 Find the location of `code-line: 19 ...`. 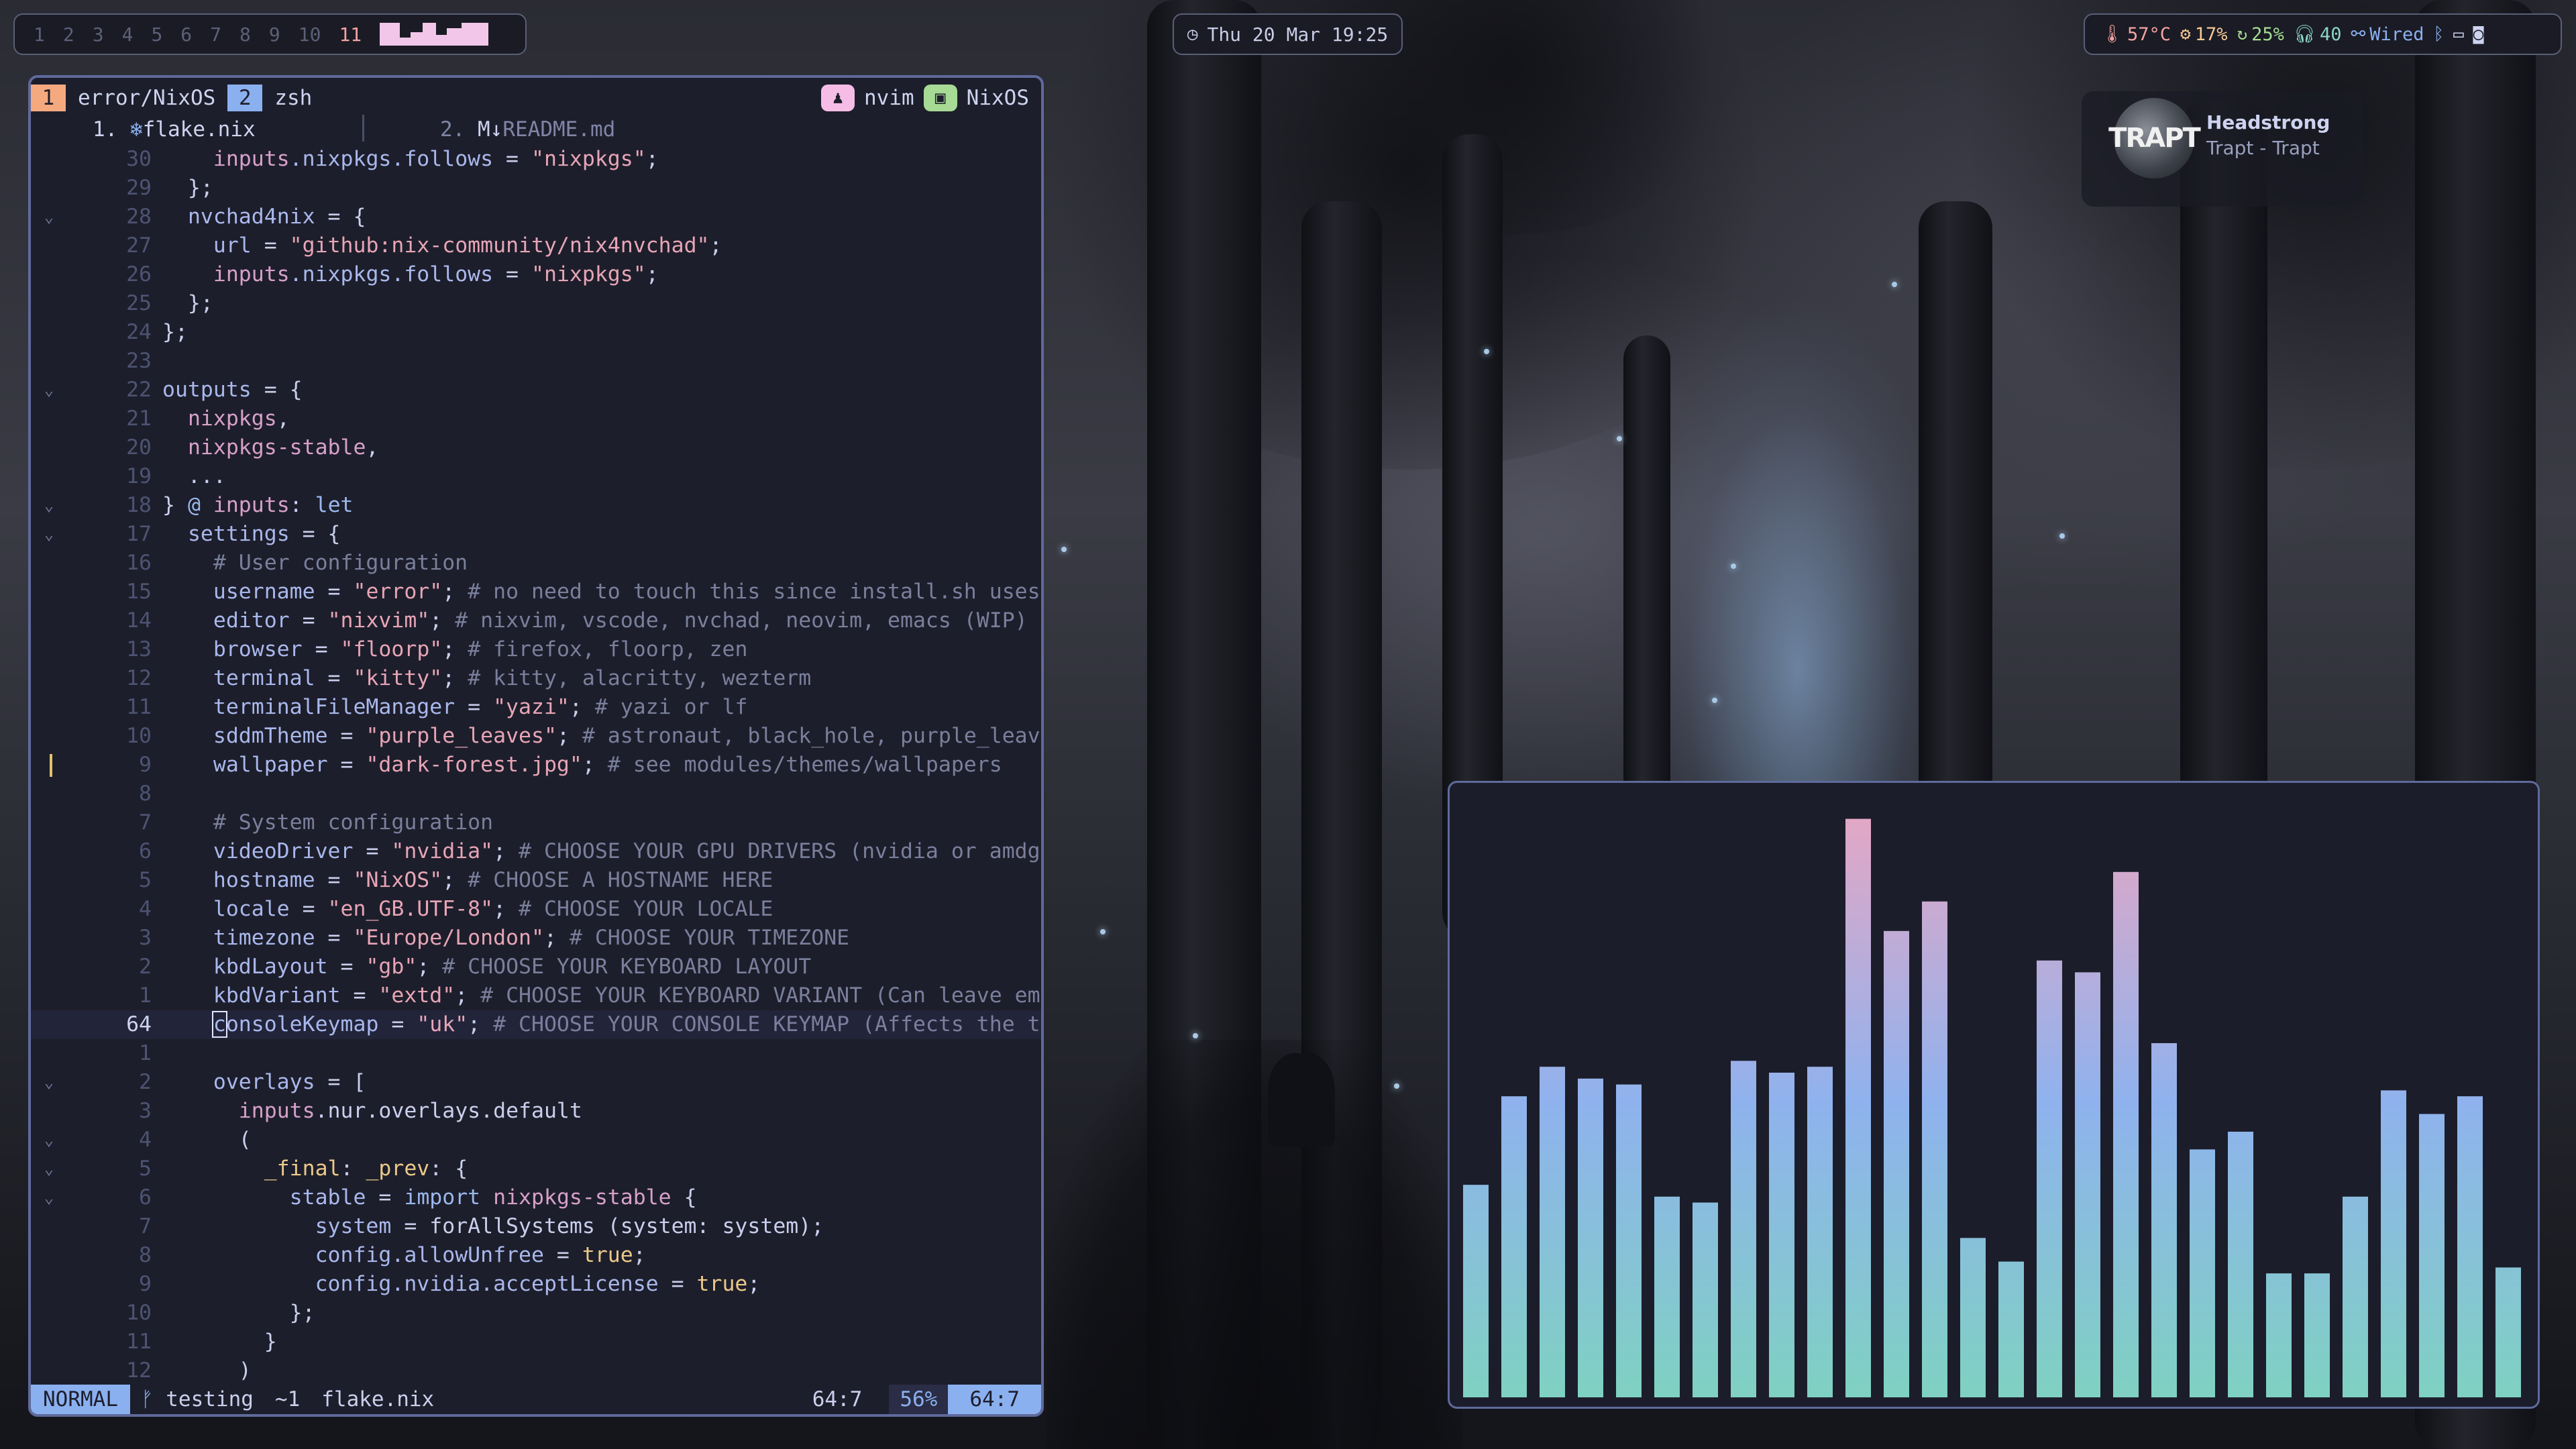

code-line: 19 ... is located at coordinates (536, 476).